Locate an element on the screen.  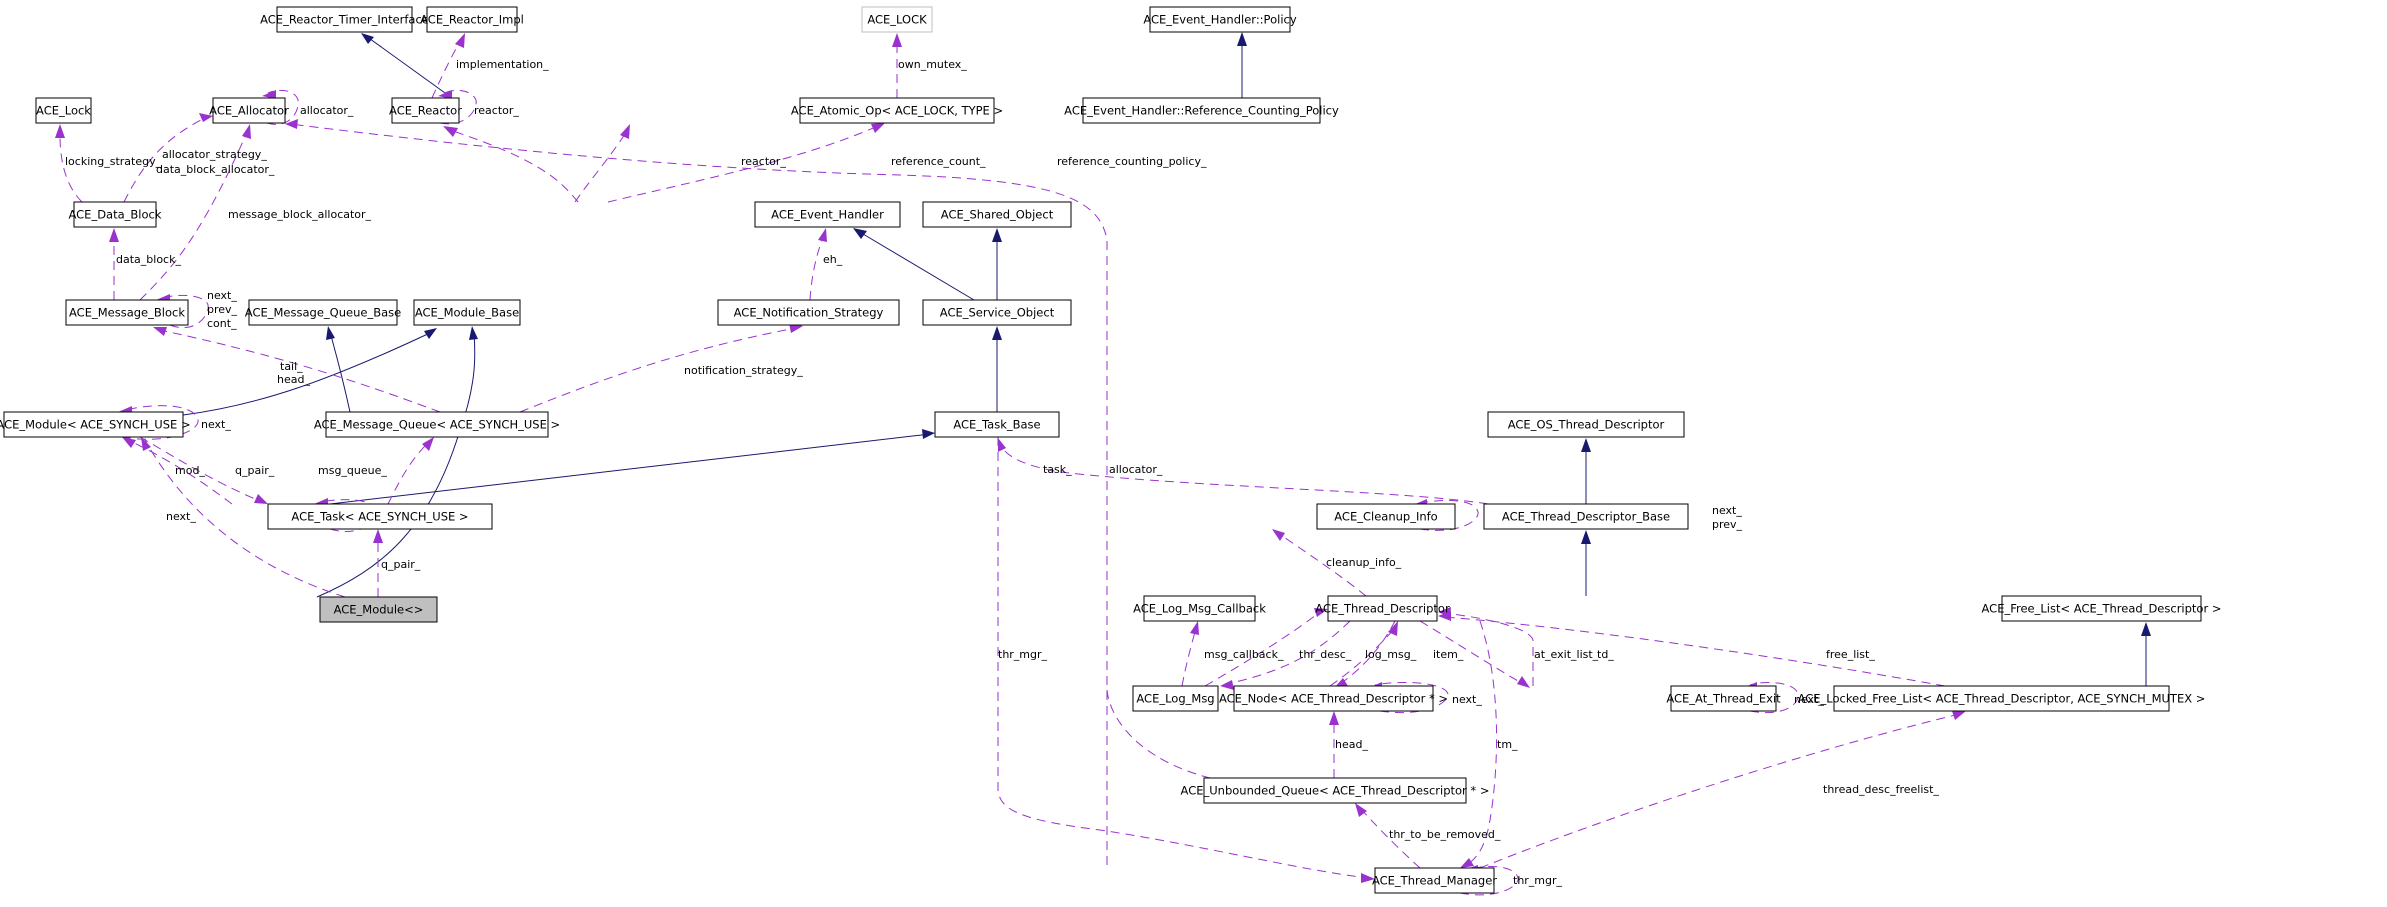
node-label: ACE_Free_List< ACE_Thread_Descriptor > is located at coordinates (2102, 609).